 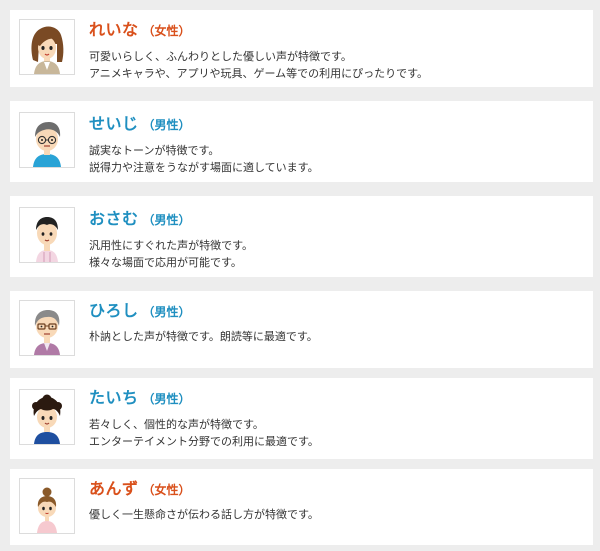 I want to click on voice-name: あんず, so click(x=114, y=488).